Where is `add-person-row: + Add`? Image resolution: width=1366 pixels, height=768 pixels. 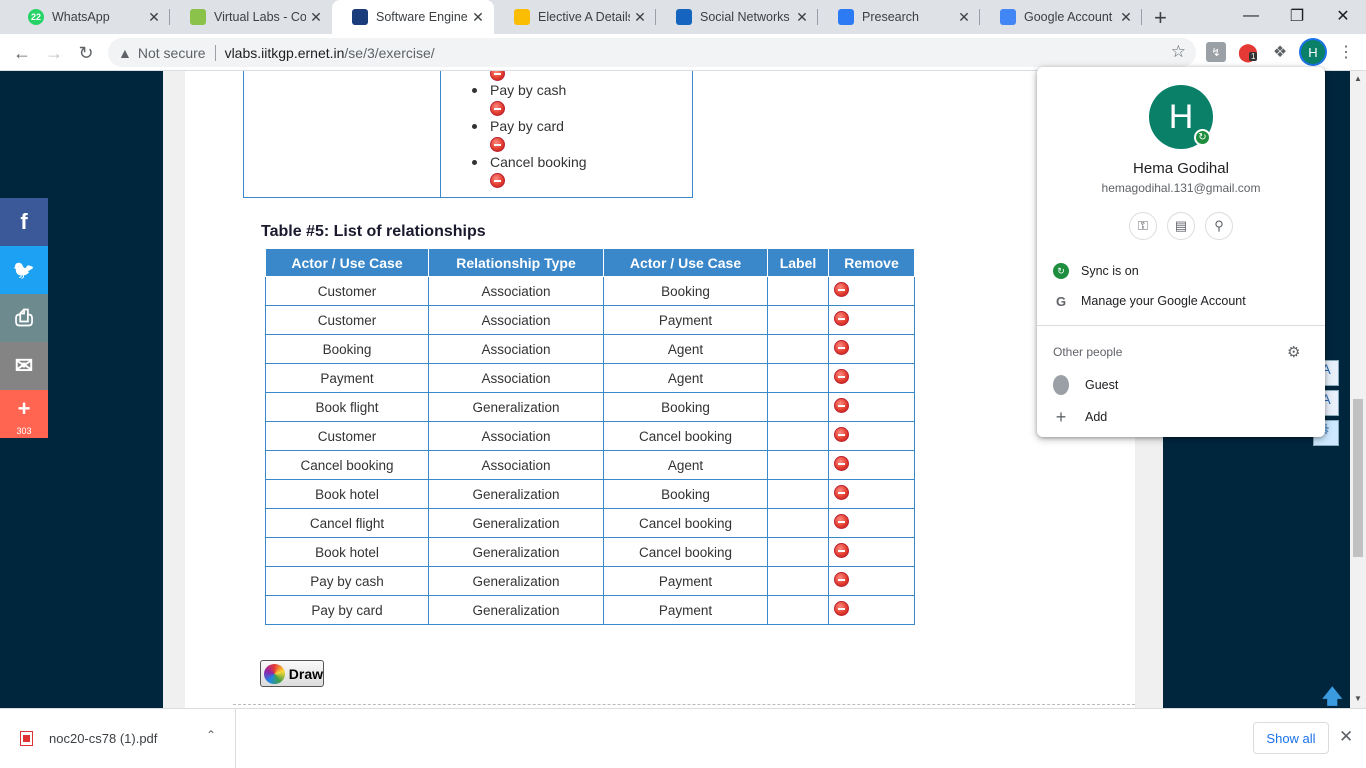
add-person-row: + Add is located at coordinates (1183, 417).